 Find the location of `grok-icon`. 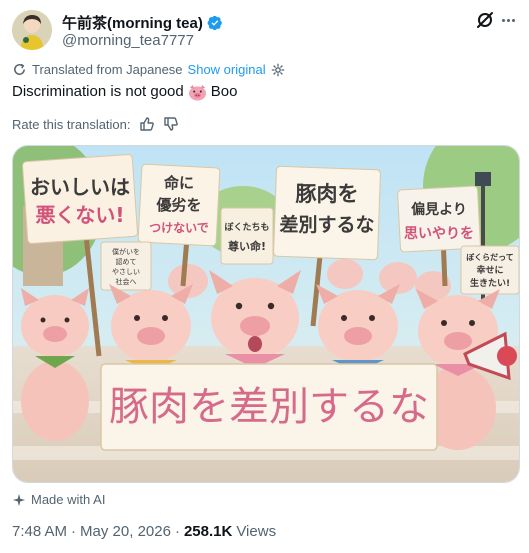

grok-icon is located at coordinates (485, 20).